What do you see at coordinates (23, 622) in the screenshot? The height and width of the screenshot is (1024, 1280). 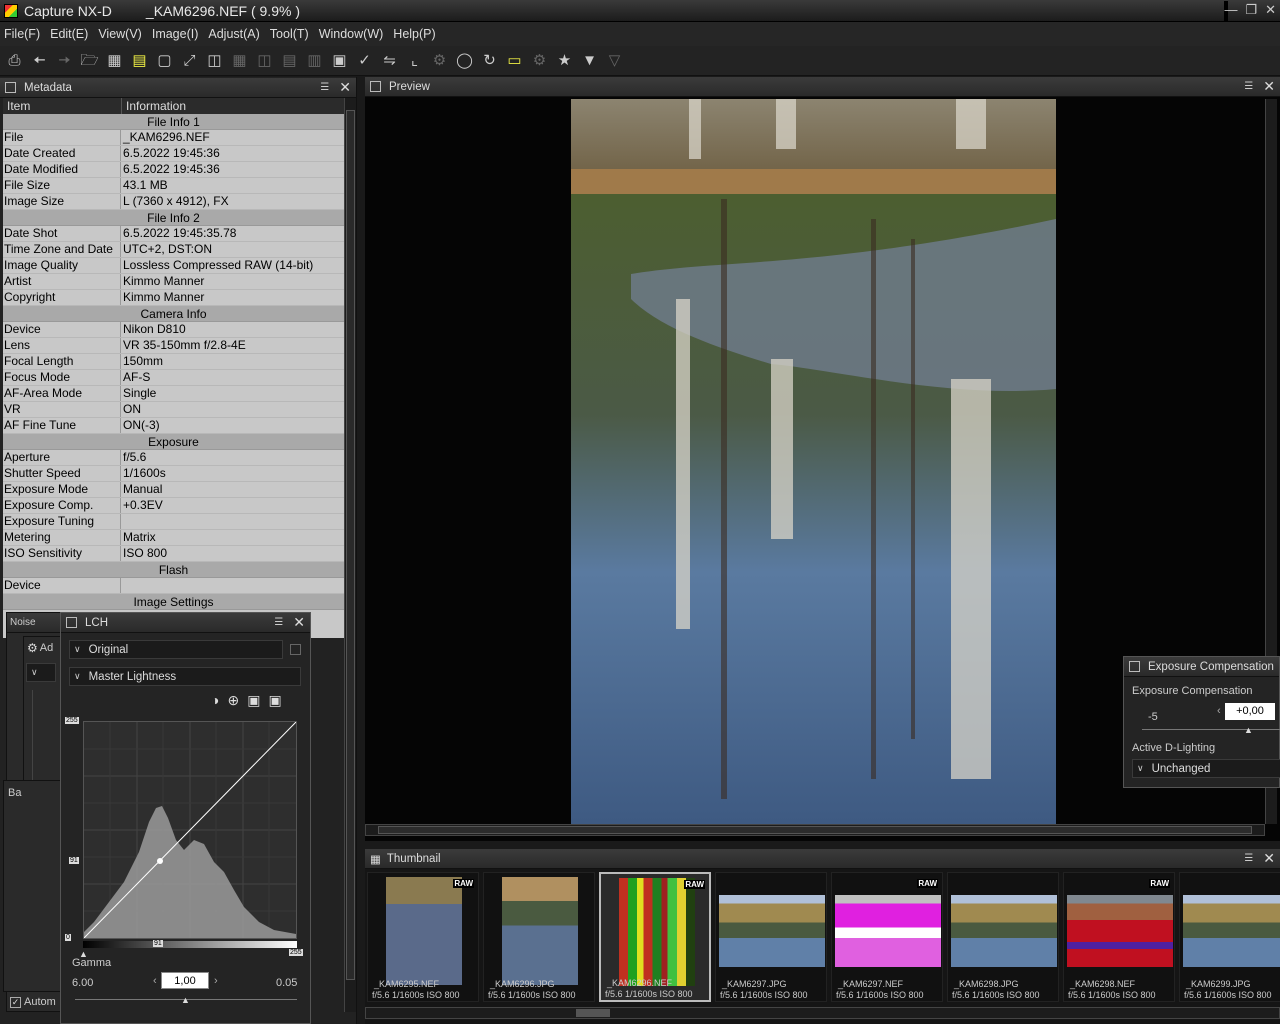 I see `noise-palette-title: Noise` at bounding box center [23, 622].